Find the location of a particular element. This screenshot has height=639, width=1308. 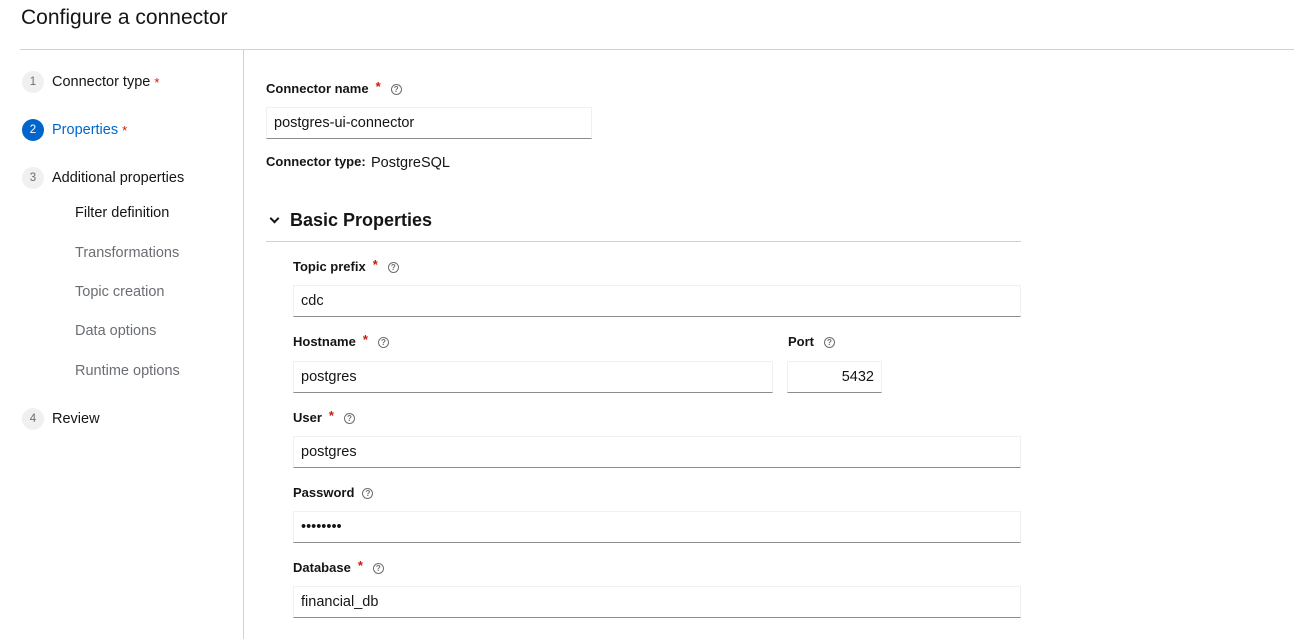

nav-sub-transformations: Transformations is located at coordinates (127, 253).